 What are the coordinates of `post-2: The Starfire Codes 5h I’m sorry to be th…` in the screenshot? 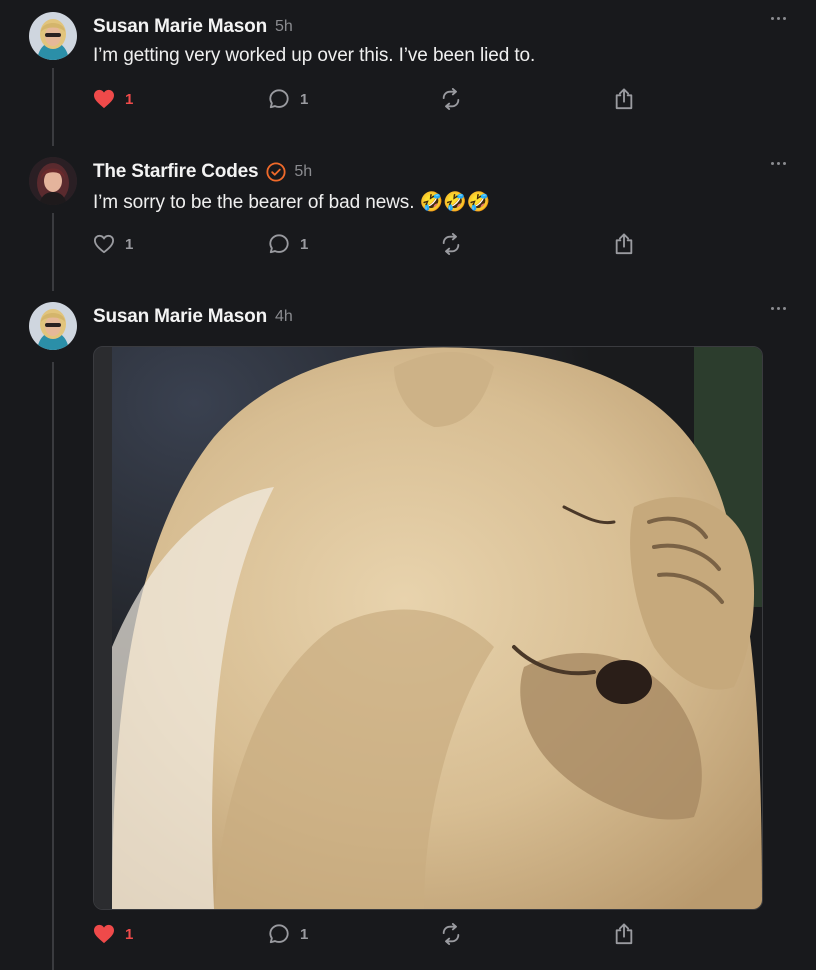 It's located at (408, 227).